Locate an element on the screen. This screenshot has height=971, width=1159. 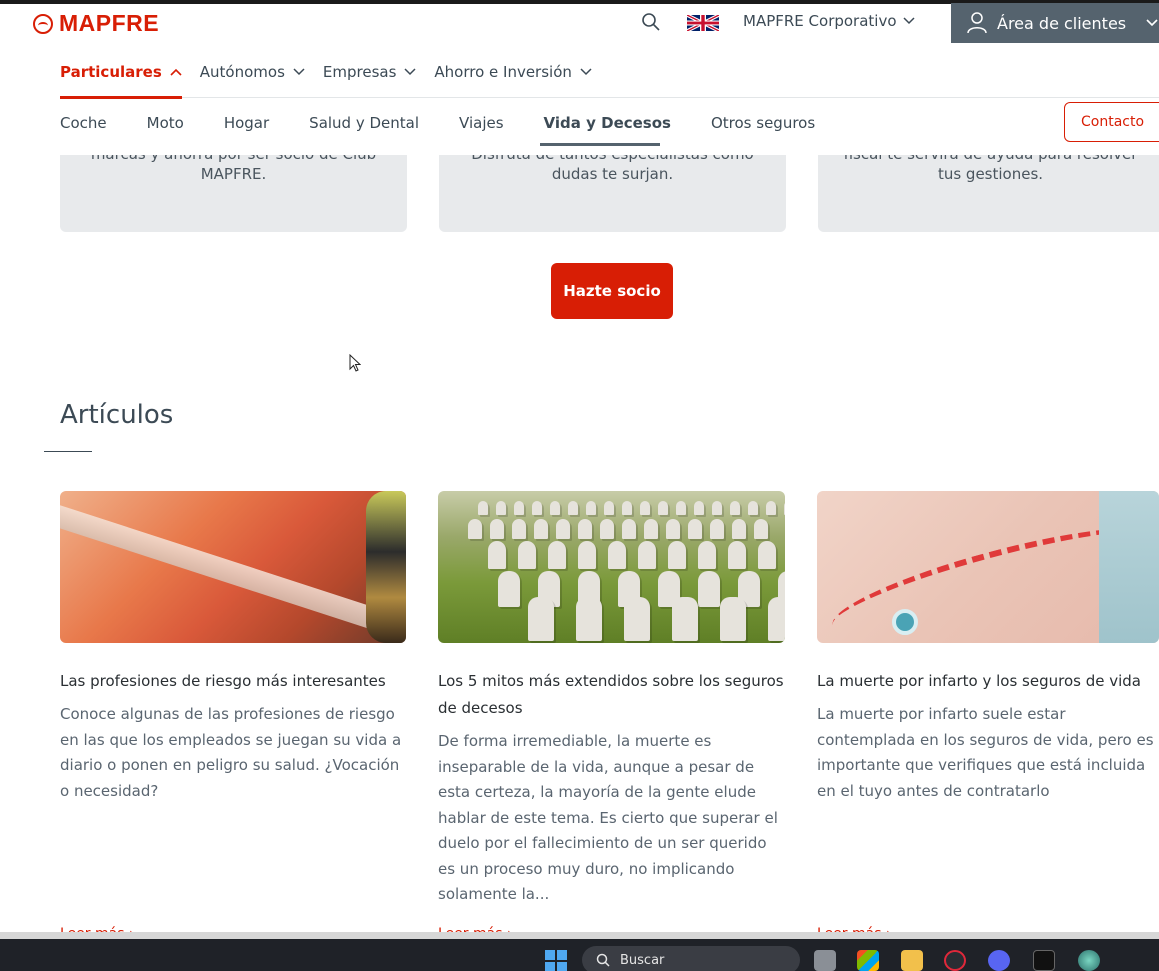
corporate-label: MAPFRE Corporativo is located at coordinates (820, 21).